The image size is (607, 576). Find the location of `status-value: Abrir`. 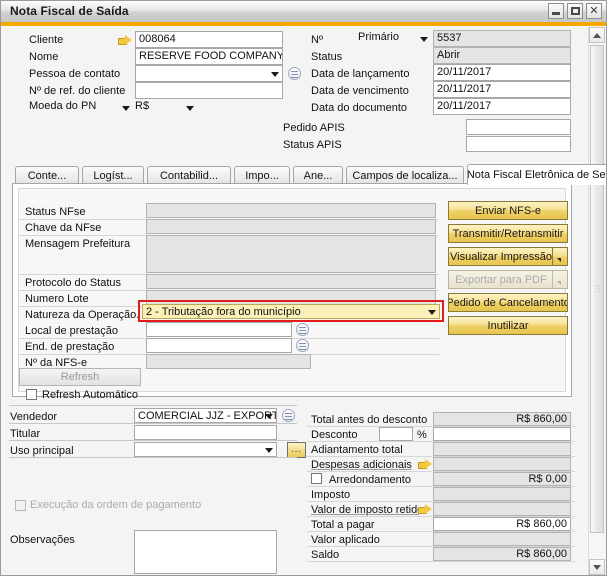

status-value: Abrir is located at coordinates (502, 55).